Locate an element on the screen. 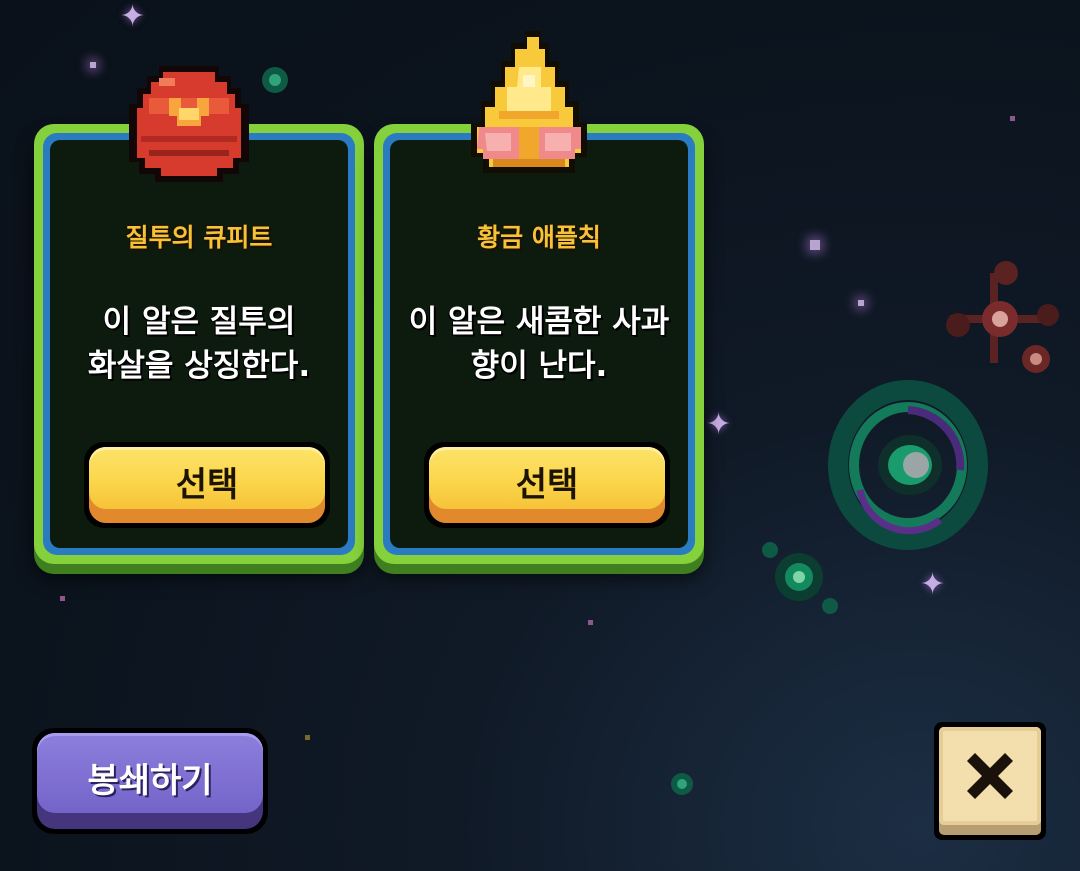 The image size is (1080, 871). egg-description: 이 알은 질투의 화살을 상징한다. is located at coordinates (199, 344).